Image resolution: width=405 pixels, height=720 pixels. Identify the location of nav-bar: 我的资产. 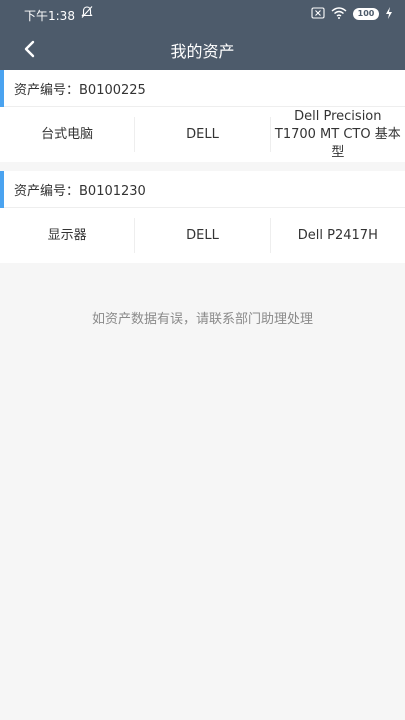
(202, 49).